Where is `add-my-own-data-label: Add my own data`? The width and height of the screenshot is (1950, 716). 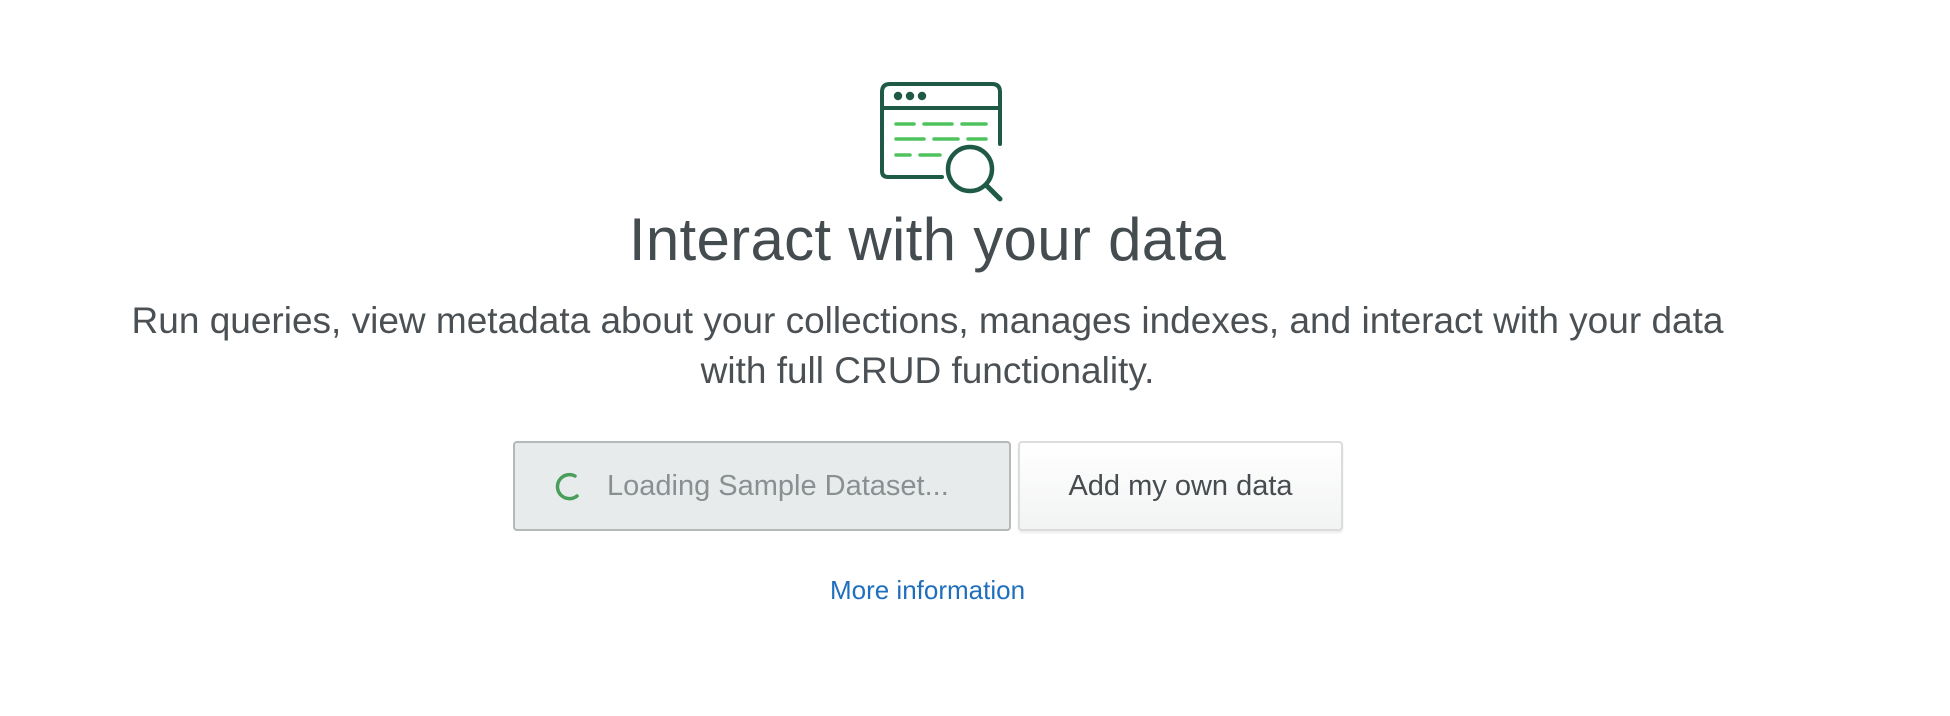
add-my-own-data-label: Add my own data is located at coordinates (1180, 485).